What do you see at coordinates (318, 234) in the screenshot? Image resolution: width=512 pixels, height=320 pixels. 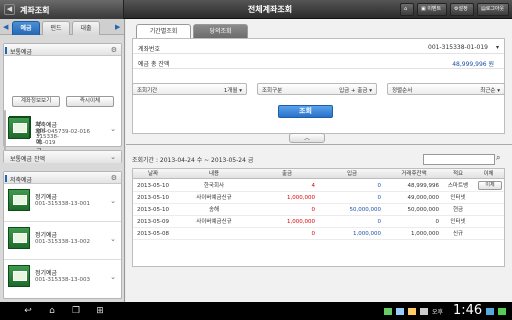 I see `table-row: 2013-05-08 0 1,000,000 1,000,000 신규` at bounding box center [318, 234].